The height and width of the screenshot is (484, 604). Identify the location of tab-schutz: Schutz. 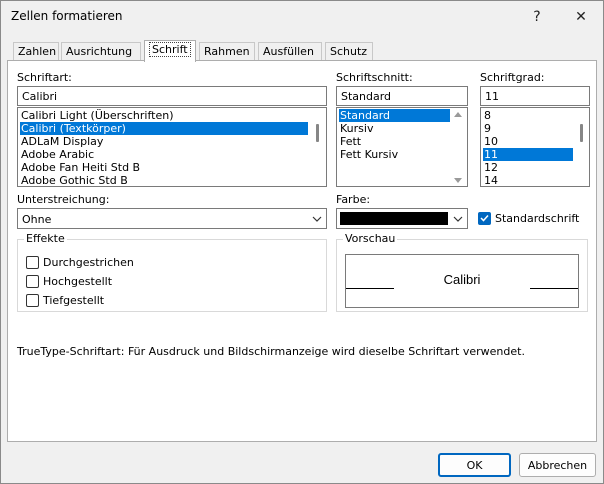
(349, 51).